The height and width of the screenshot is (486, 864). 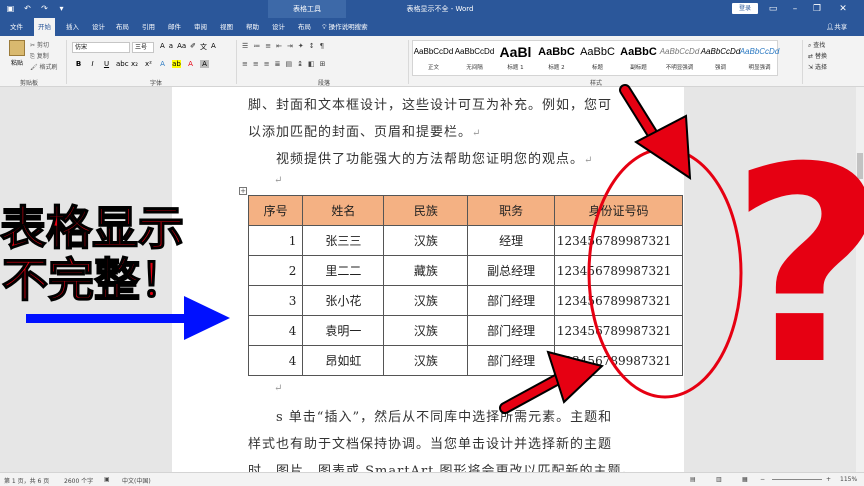 I want to click on blue-arrow, so click(x=128, y=318).